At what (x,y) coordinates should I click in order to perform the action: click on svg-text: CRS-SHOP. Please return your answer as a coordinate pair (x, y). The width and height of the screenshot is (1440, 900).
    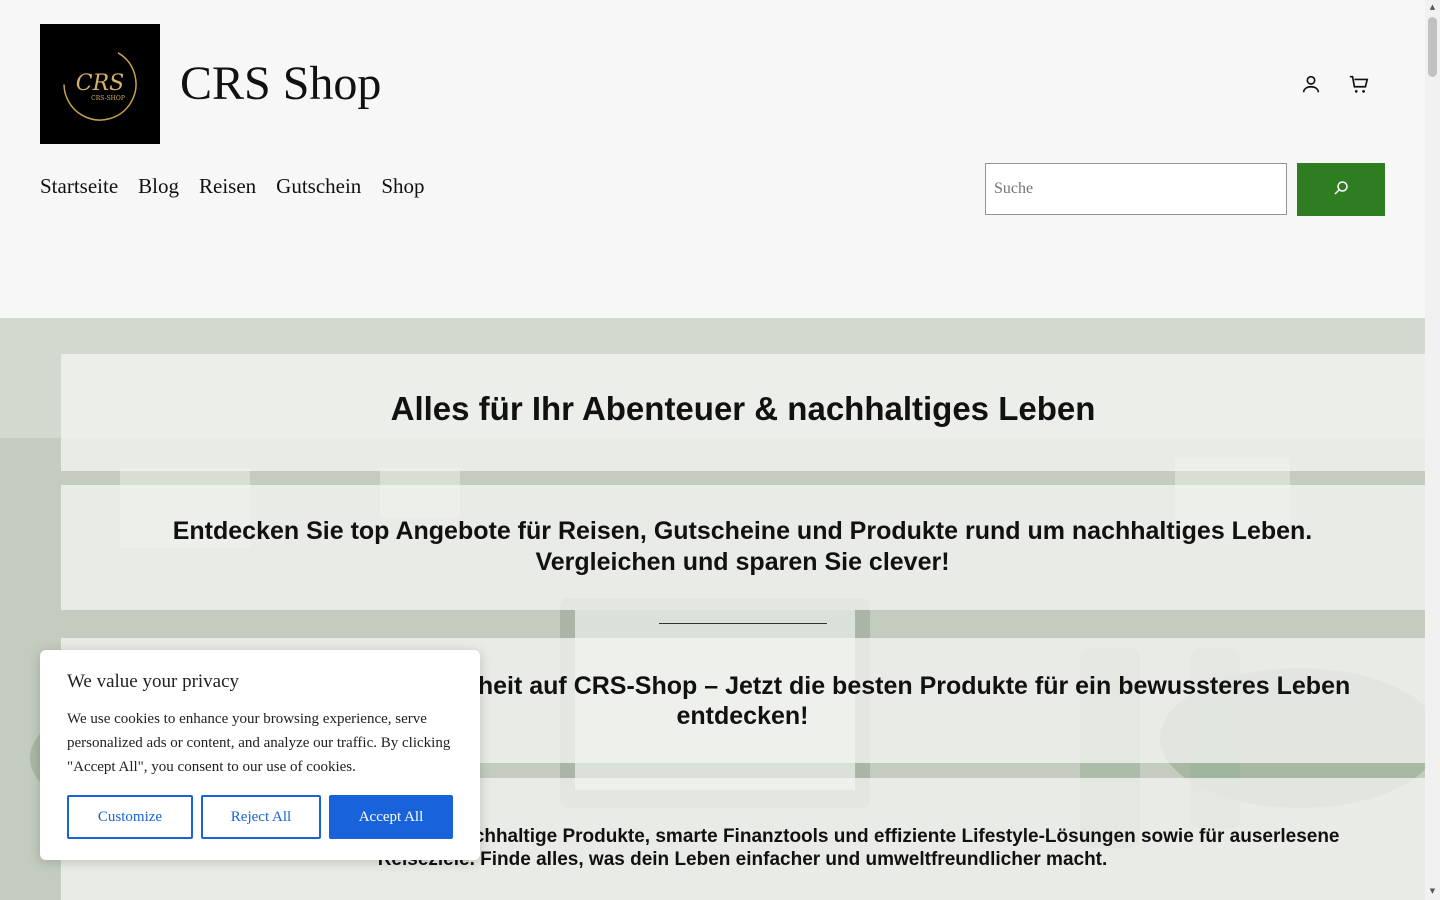
    Looking at the image, I should click on (108, 98).